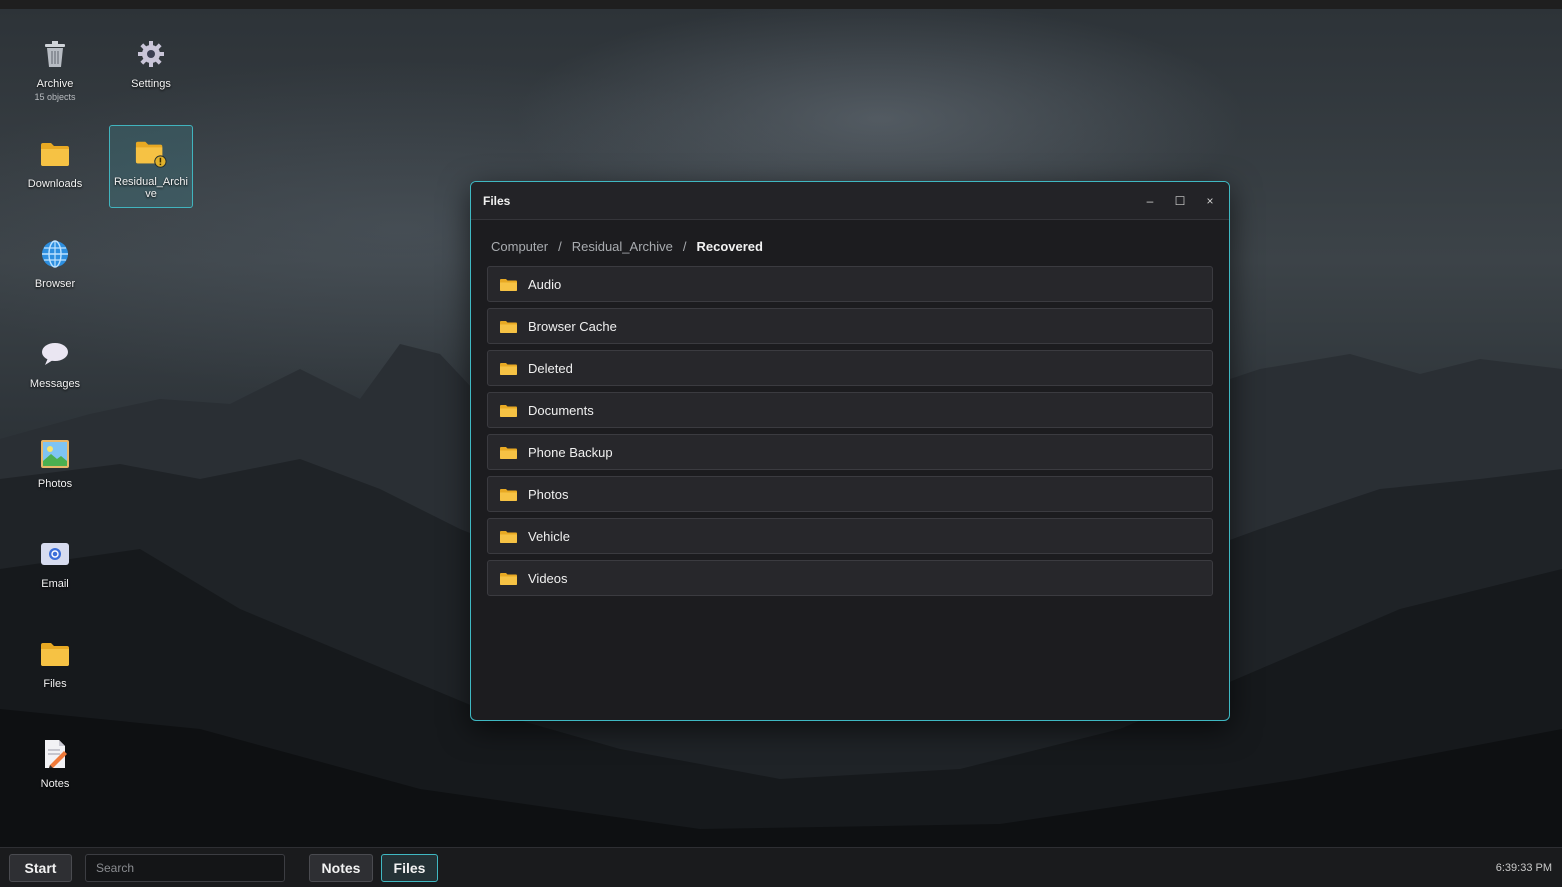 The width and height of the screenshot is (1562, 887). I want to click on breadcrumb: Computer / Residual_Archive / Recovered, so click(627, 246).